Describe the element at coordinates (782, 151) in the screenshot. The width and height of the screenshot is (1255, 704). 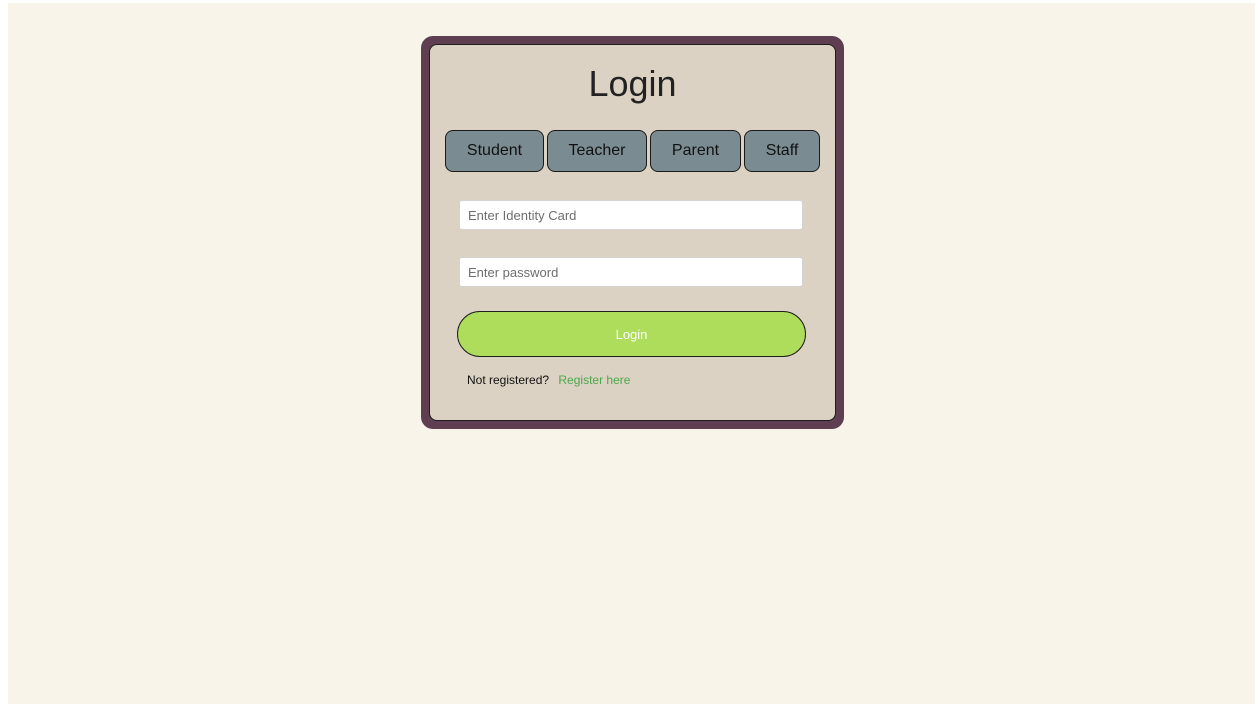
I see `tab-staff: Staff` at that location.